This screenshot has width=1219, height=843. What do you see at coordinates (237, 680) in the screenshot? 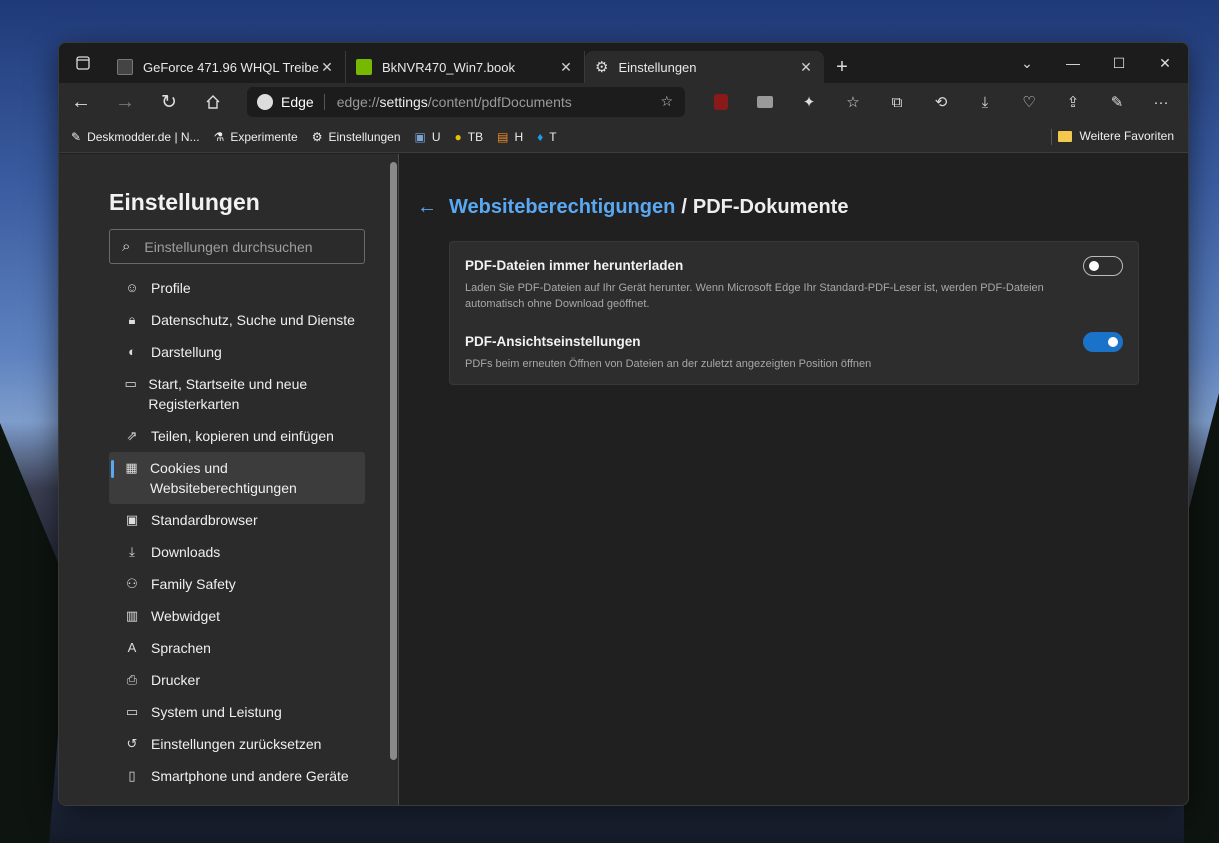
I see `sidebar-item-printer: ⎙ Drucker` at bounding box center [237, 680].